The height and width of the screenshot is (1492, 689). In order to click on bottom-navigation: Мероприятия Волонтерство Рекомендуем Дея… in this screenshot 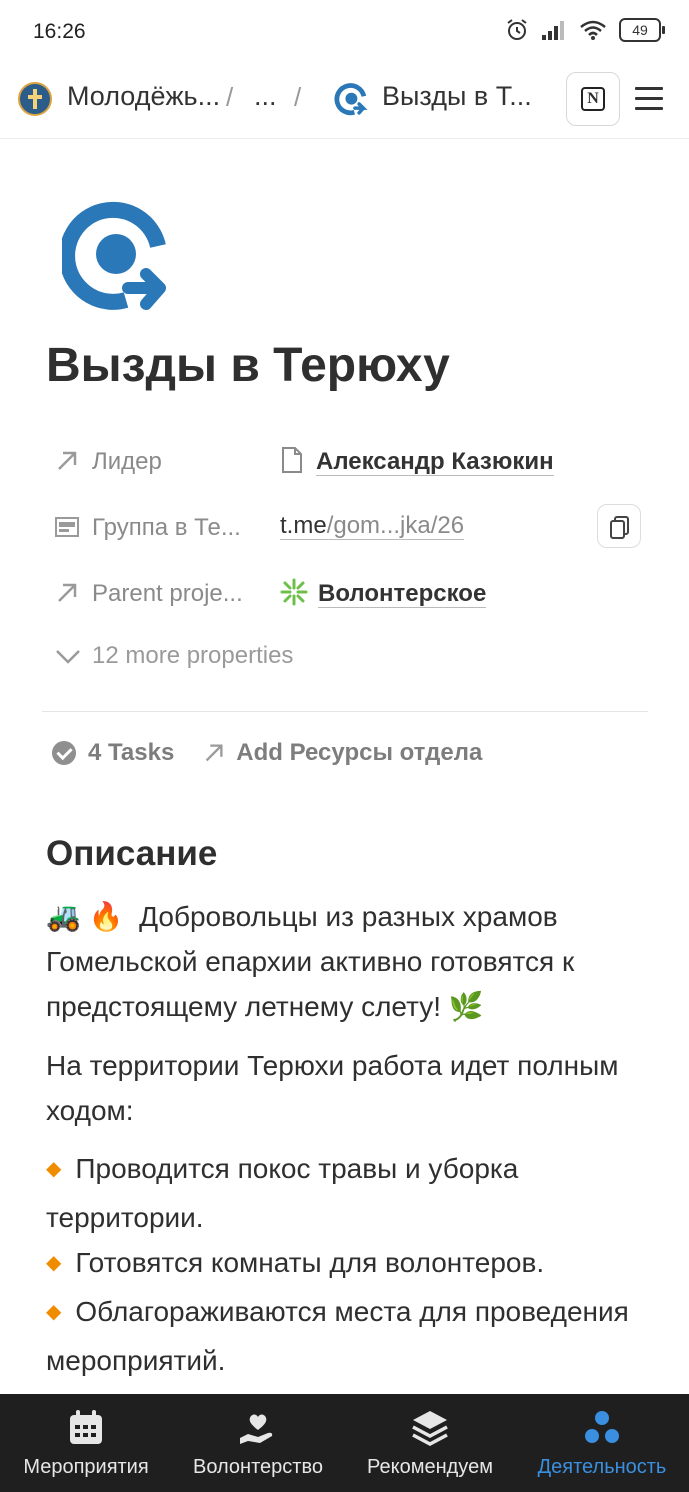, I will do `click(344, 1443)`.